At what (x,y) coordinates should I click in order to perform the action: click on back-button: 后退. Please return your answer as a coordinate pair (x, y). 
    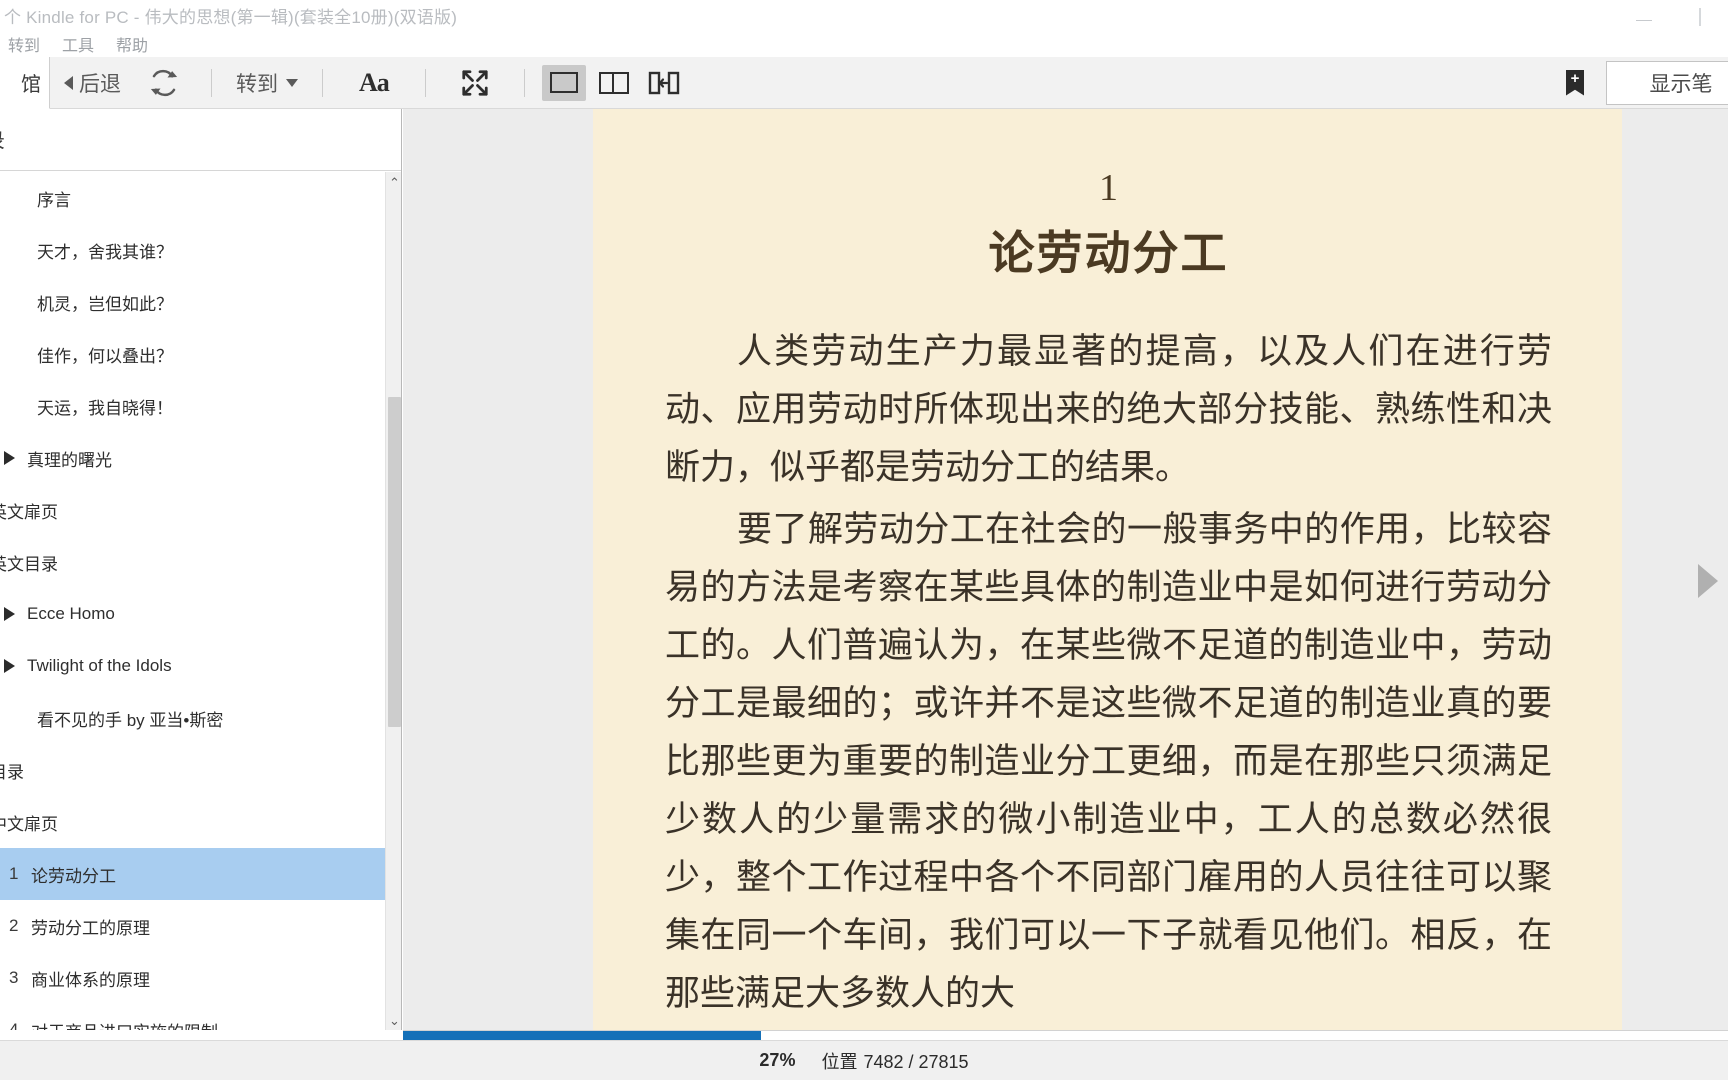
    Looking at the image, I should click on (92, 82).